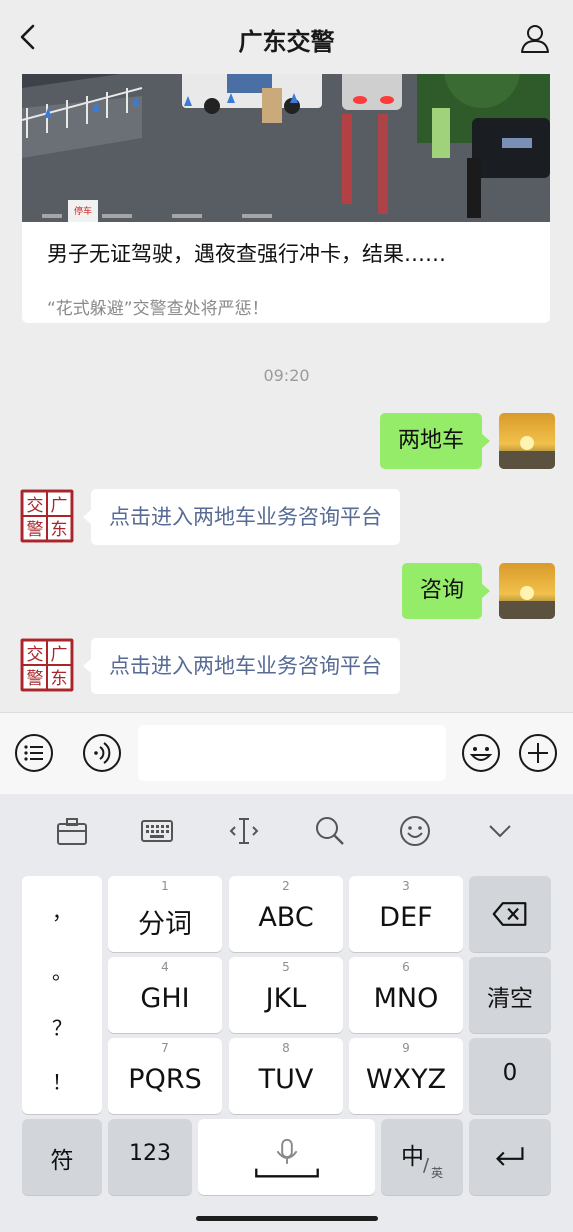 The image size is (573, 1232). I want to click on microphone-icon, so click(287, 1158).